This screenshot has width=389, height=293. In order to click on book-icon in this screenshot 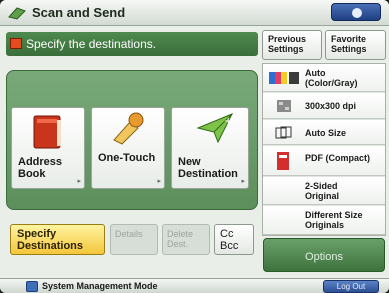, I will do `click(47, 132)`.